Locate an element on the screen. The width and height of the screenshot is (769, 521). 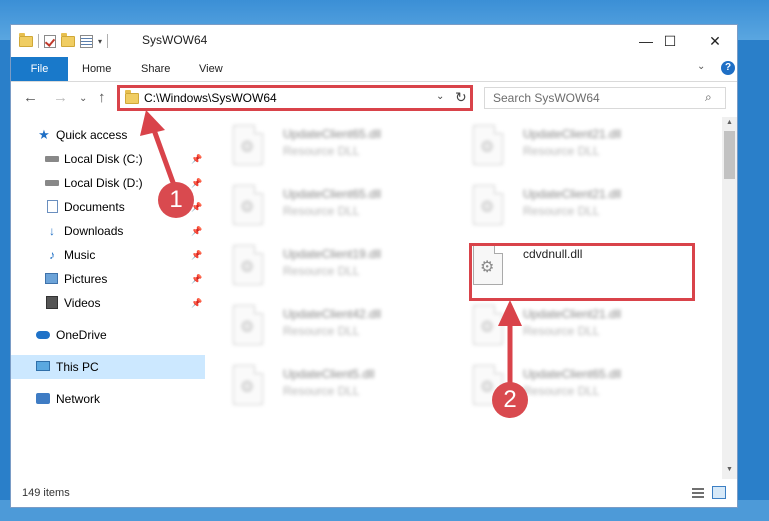
arrow-1-head is located at coordinates (152, 123).